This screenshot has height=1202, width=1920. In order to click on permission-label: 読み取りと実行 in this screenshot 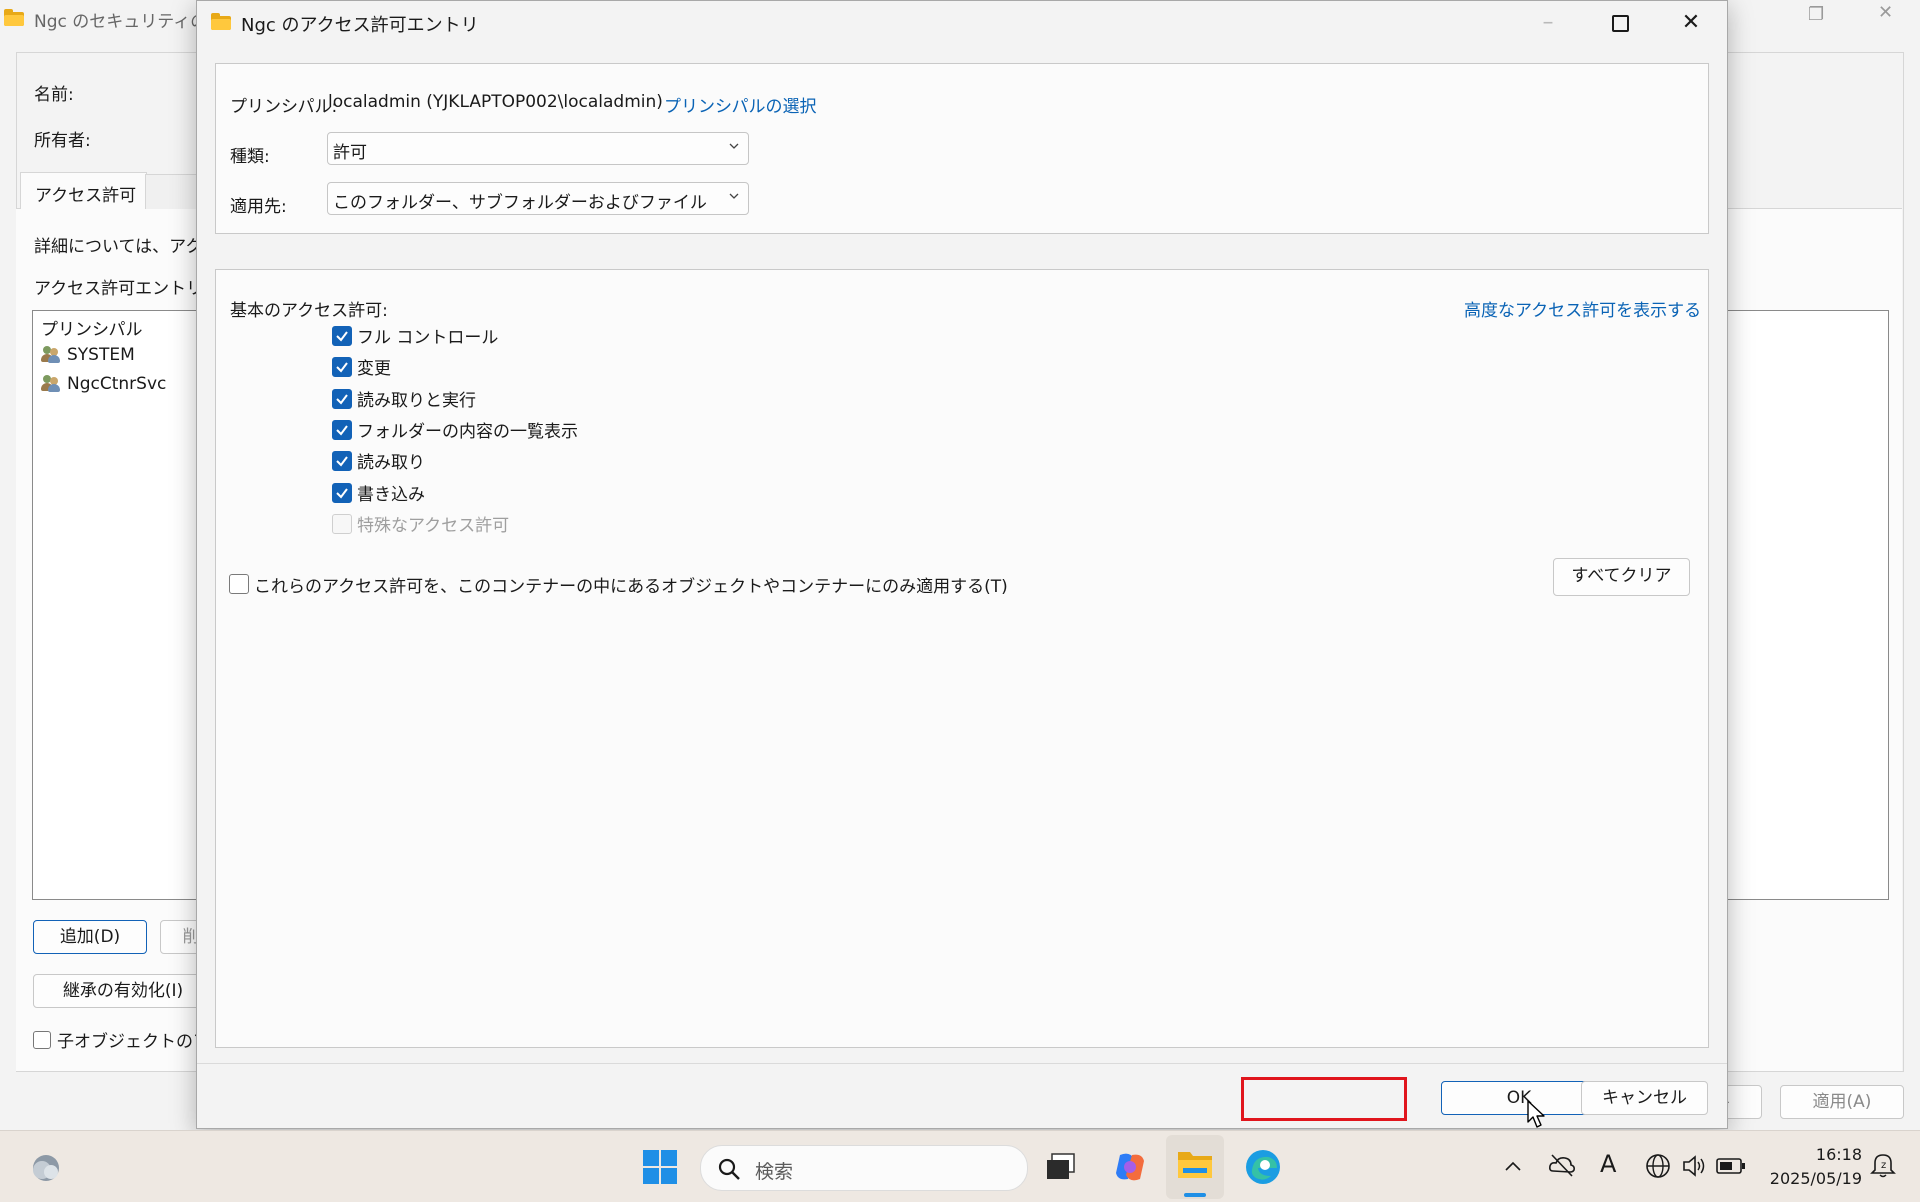, I will do `click(416, 401)`.